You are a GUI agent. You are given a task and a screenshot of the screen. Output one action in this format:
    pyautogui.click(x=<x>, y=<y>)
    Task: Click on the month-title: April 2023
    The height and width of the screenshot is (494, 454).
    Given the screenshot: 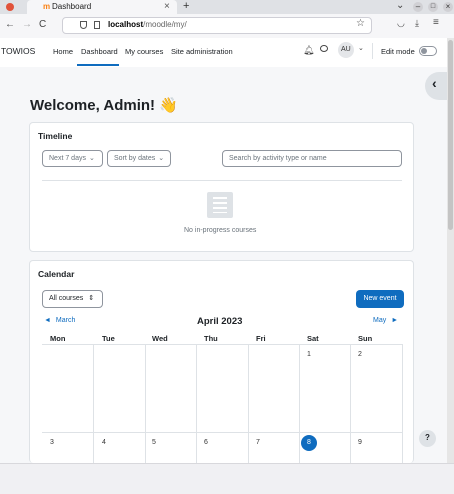 What is the action you would take?
    pyautogui.click(x=220, y=321)
    